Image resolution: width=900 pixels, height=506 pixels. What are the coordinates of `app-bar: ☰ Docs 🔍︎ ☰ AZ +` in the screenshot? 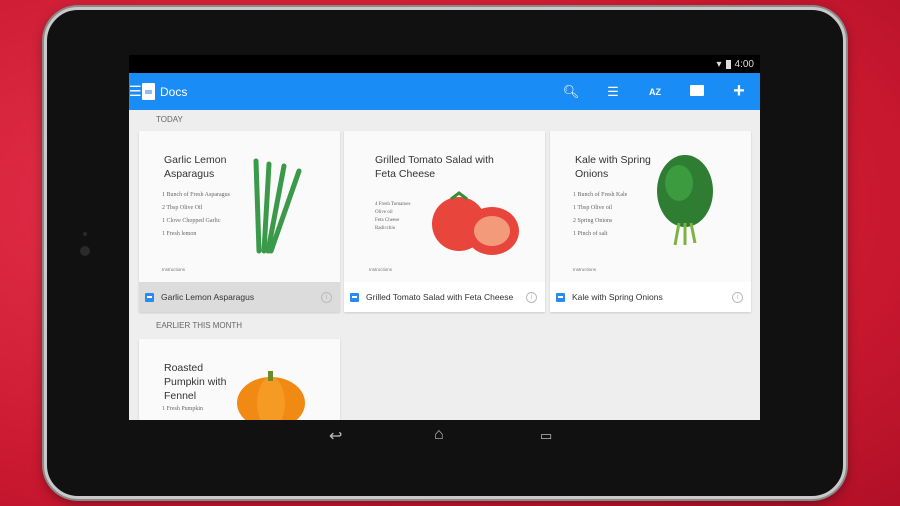 It's located at (444, 91).